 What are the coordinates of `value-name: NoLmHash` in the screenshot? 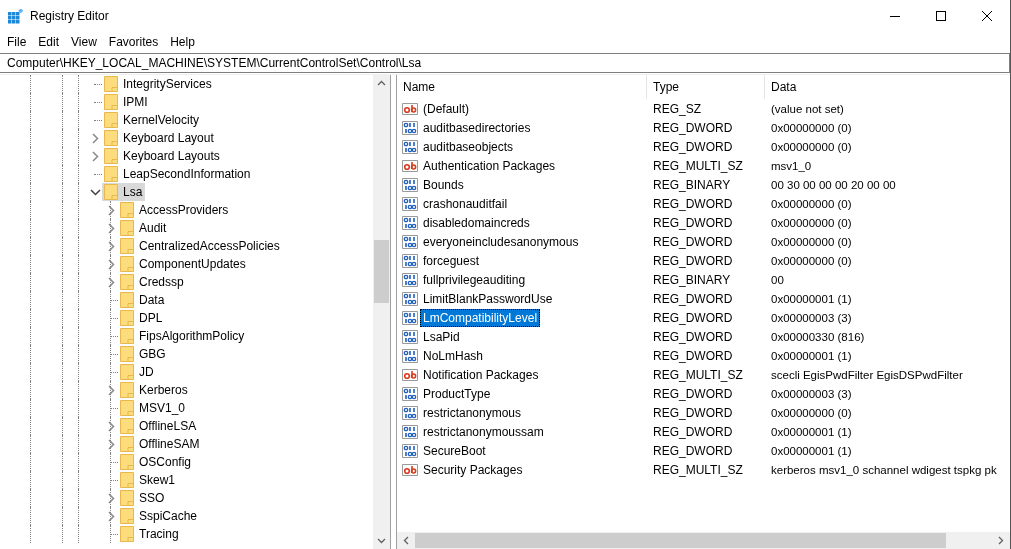 It's located at (453, 355).